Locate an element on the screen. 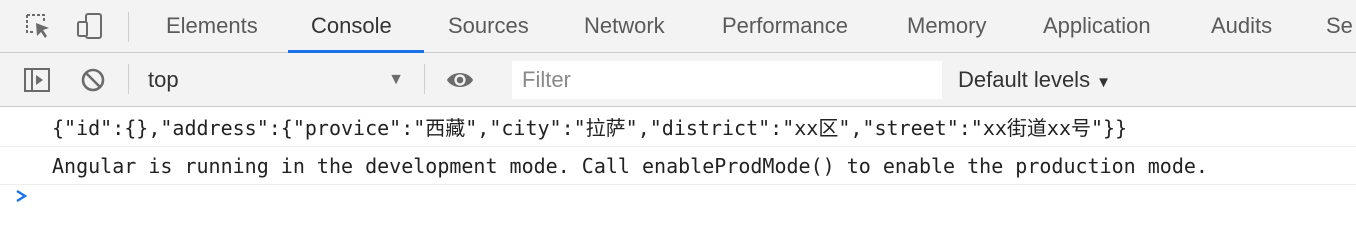  live-expression-eye-icon is located at coordinates (460, 80).